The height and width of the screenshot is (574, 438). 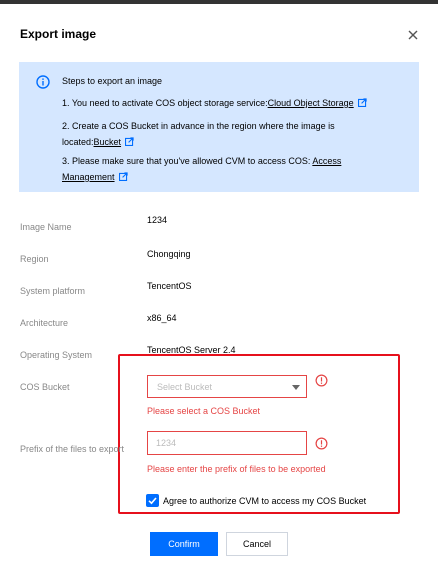 What do you see at coordinates (169, 254) in the screenshot?
I see `region-value: Chongqing` at bounding box center [169, 254].